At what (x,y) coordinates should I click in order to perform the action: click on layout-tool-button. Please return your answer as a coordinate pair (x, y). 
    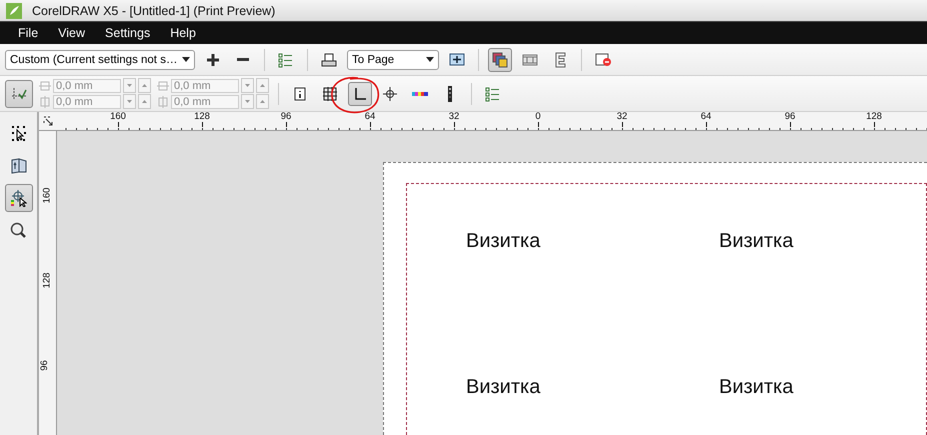
    Looking at the image, I should click on (360, 94).